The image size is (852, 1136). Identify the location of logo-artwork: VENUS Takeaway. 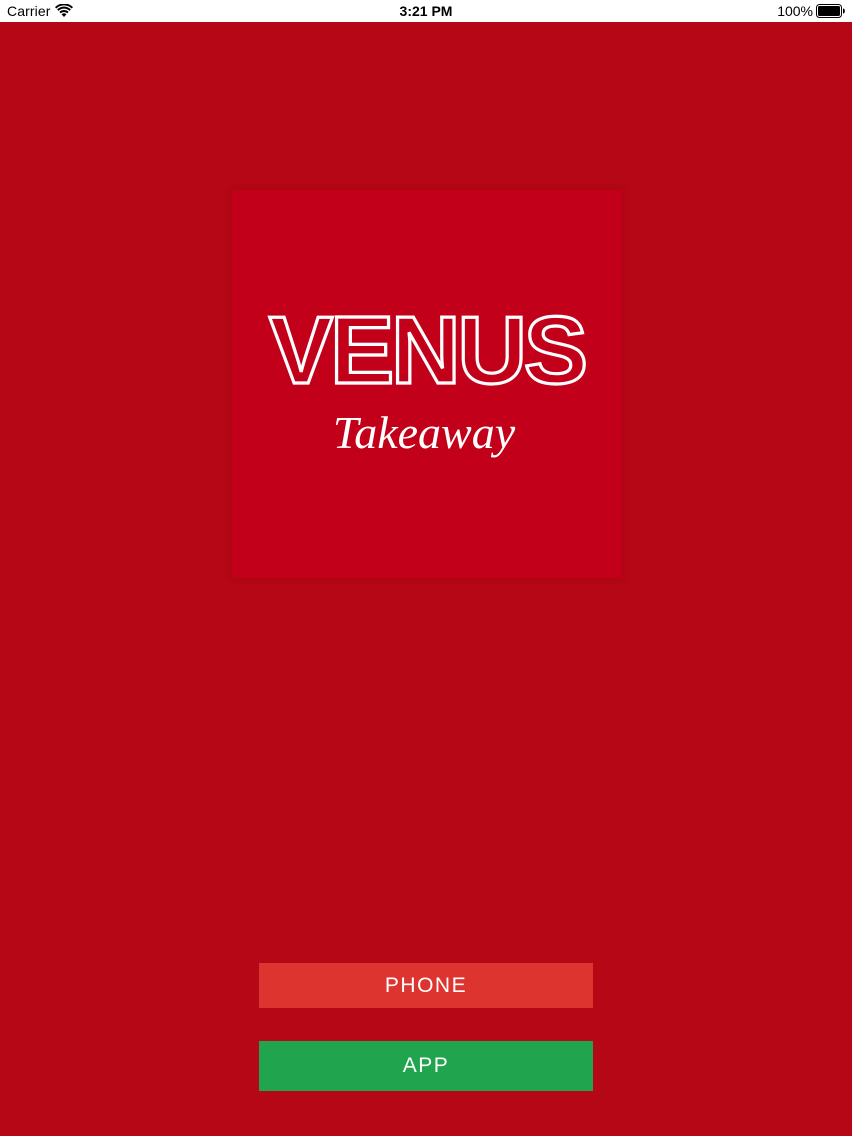
(428, 376).